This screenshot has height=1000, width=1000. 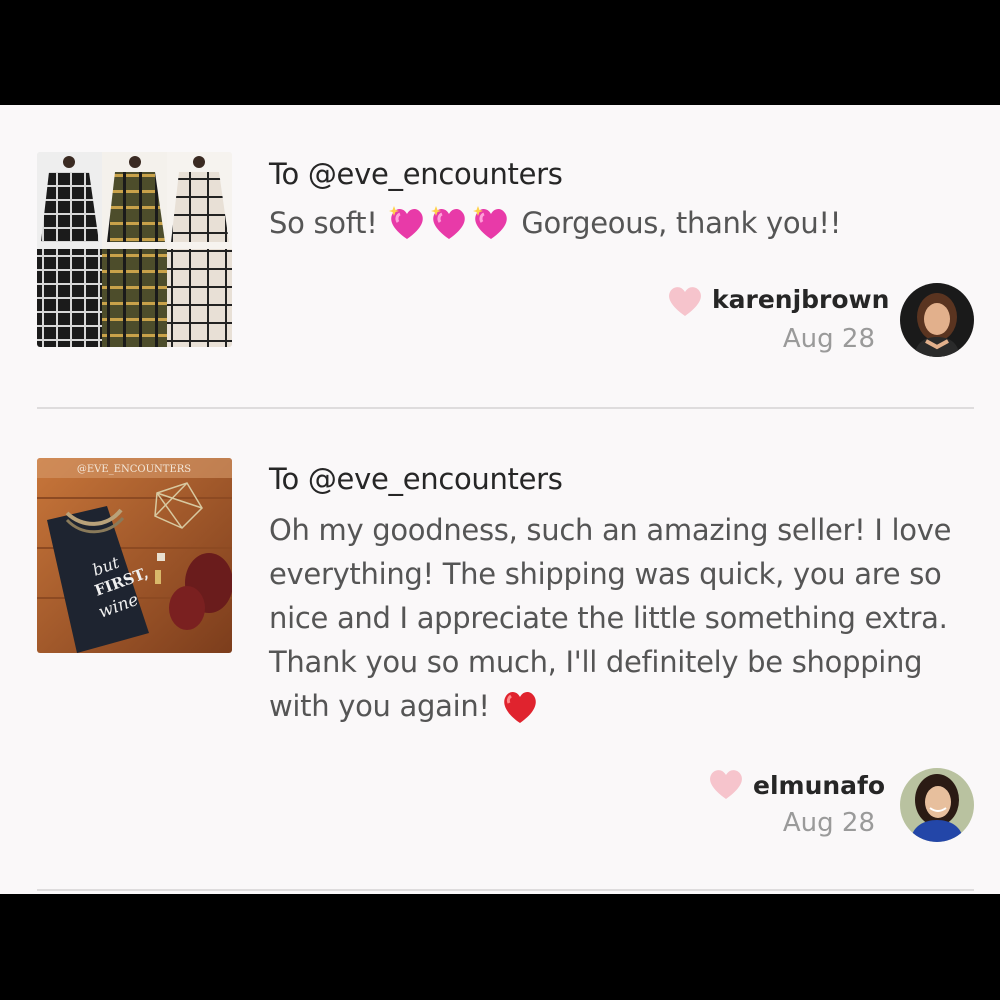 I want to click on review-thumbnail, so click(x=134, y=249).